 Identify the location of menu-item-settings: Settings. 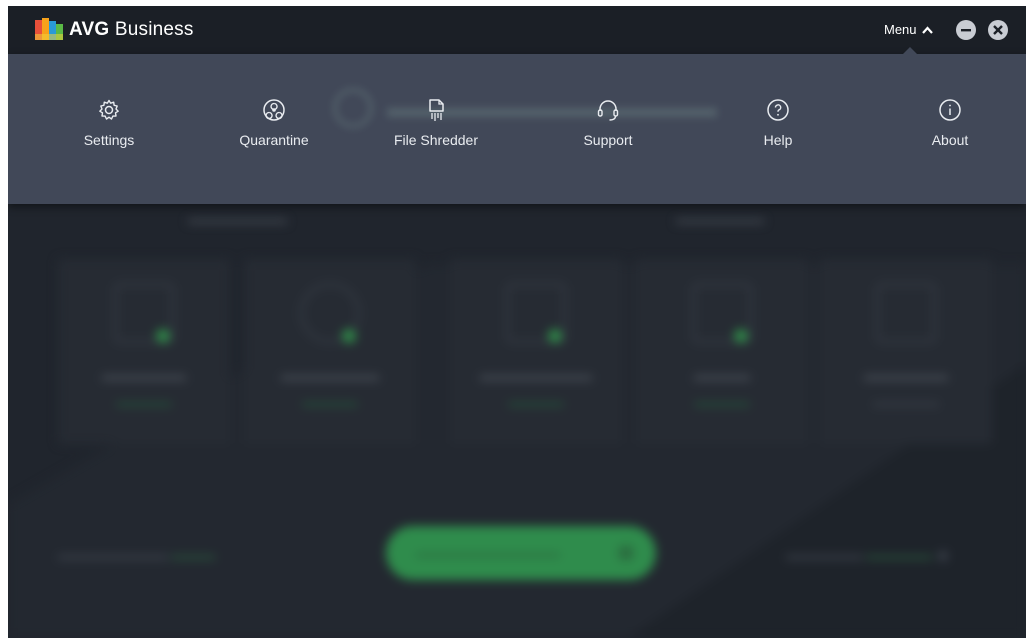
(109, 123).